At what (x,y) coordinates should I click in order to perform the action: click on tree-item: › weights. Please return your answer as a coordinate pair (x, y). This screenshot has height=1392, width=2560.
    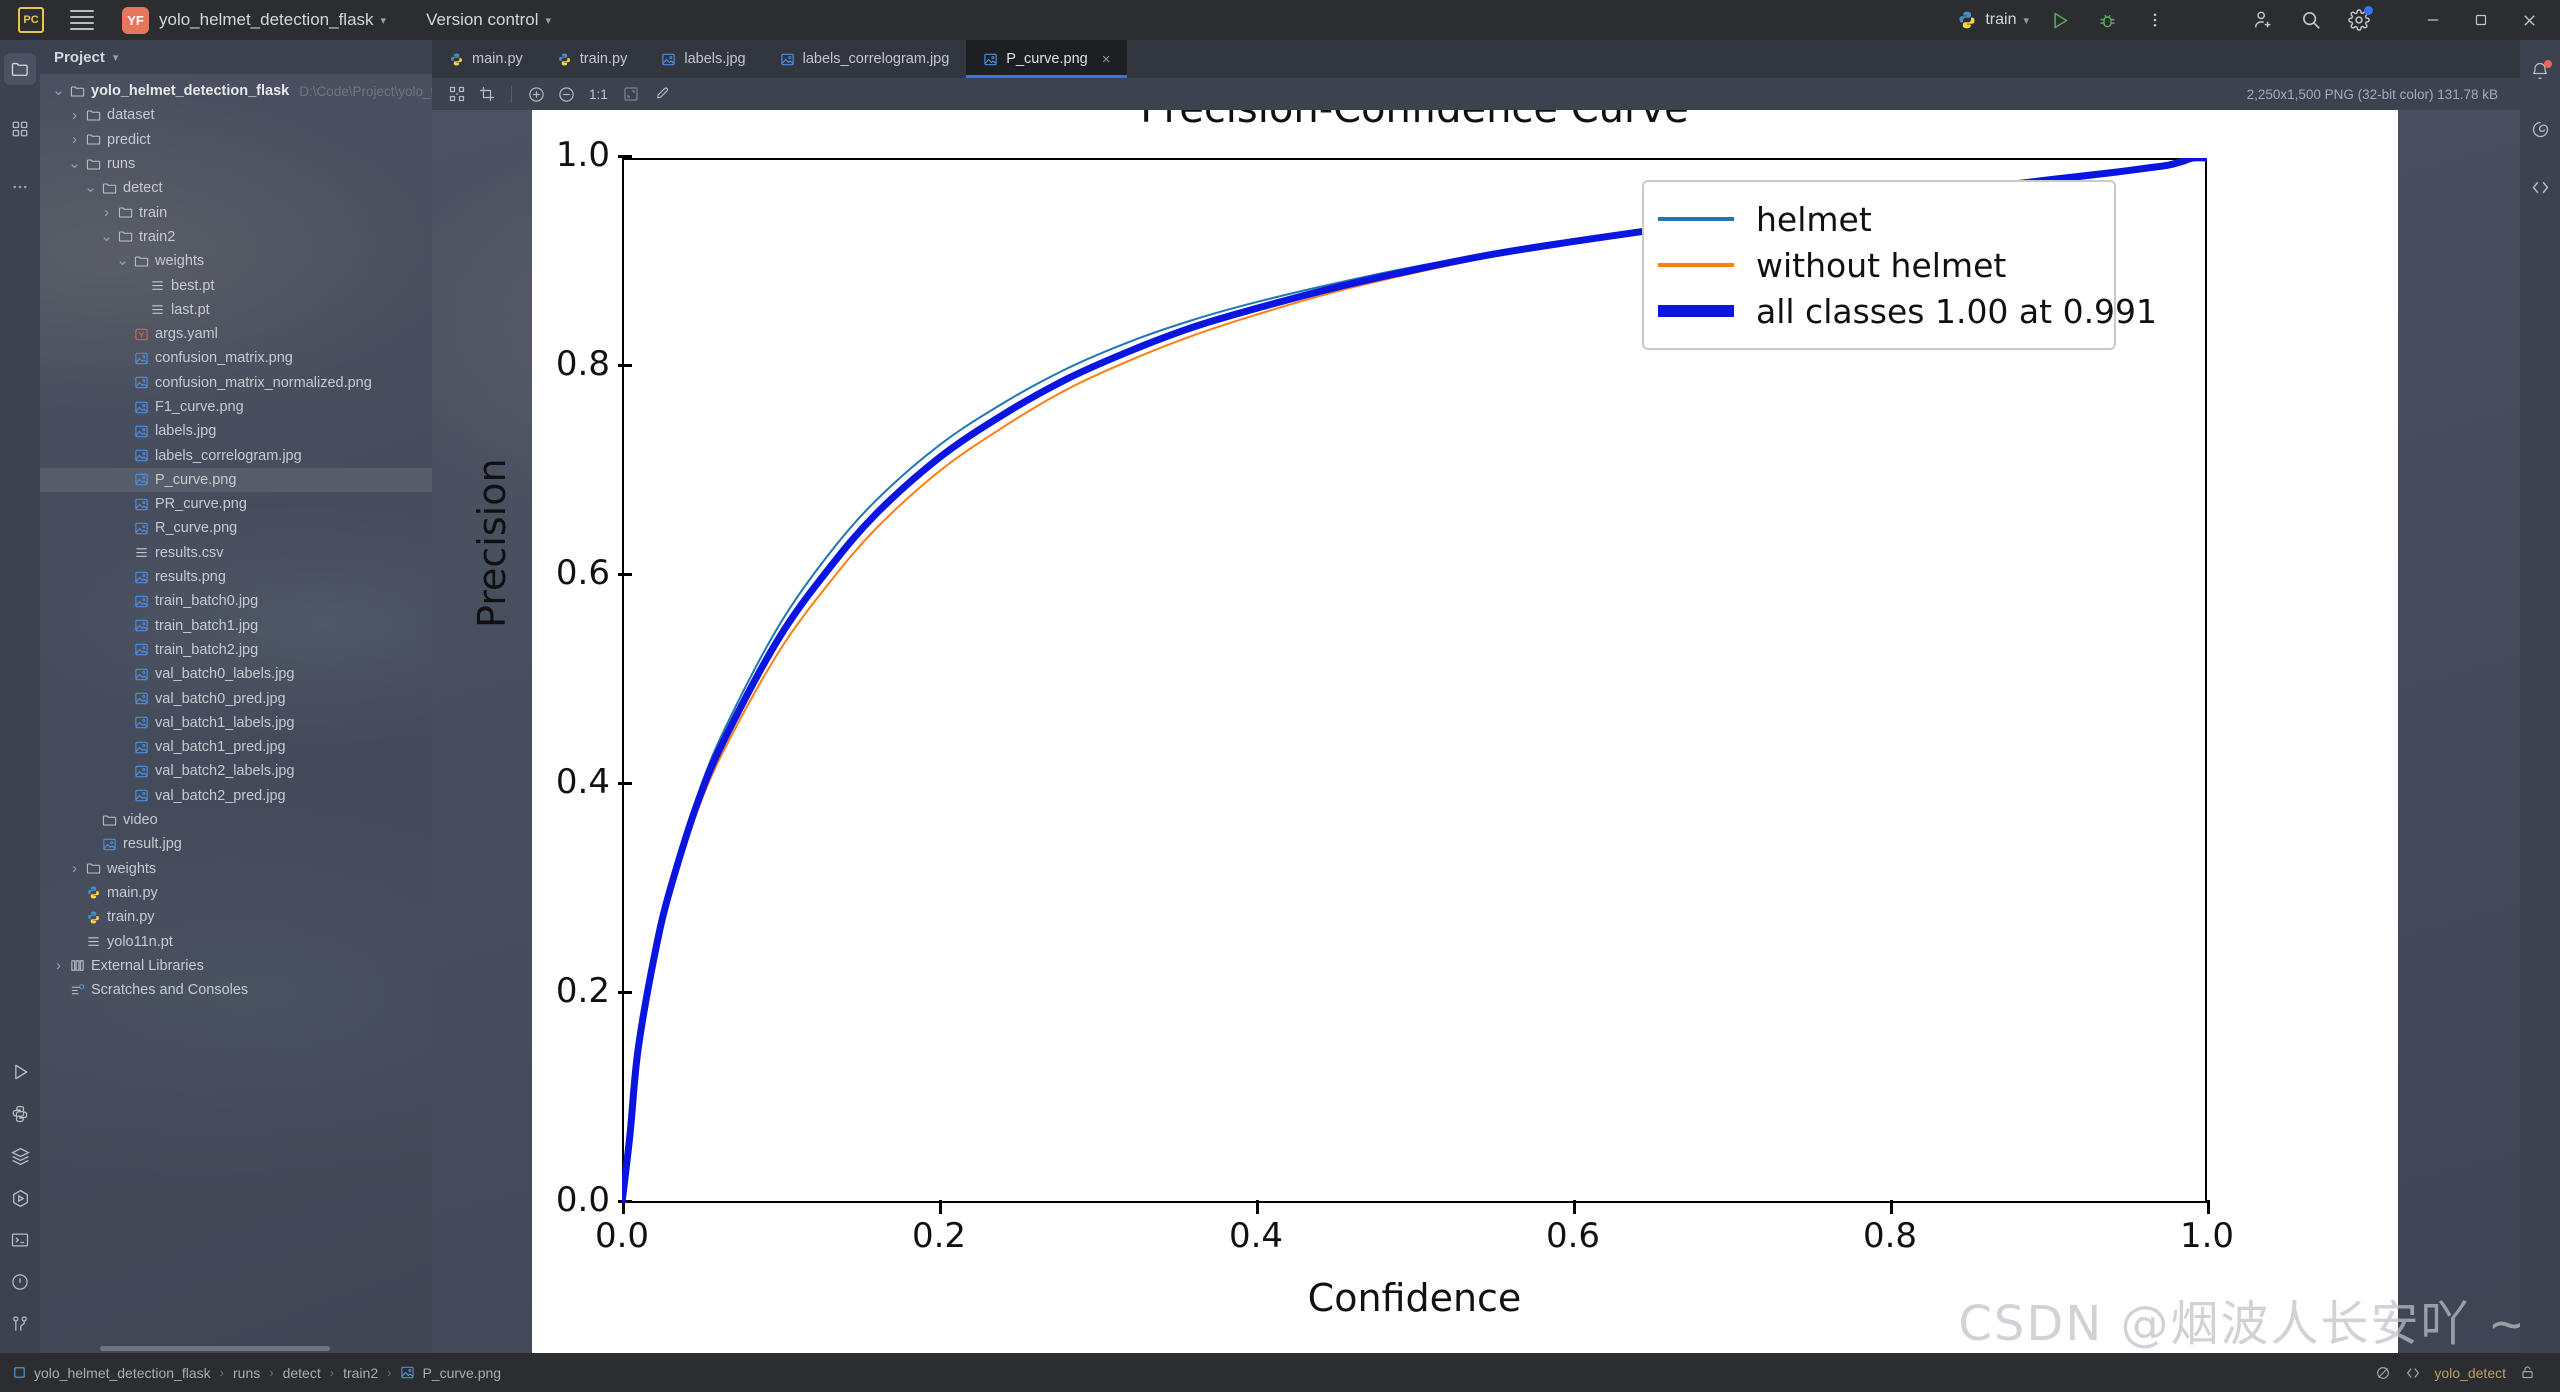
    Looking at the image, I should click on (236, 869).